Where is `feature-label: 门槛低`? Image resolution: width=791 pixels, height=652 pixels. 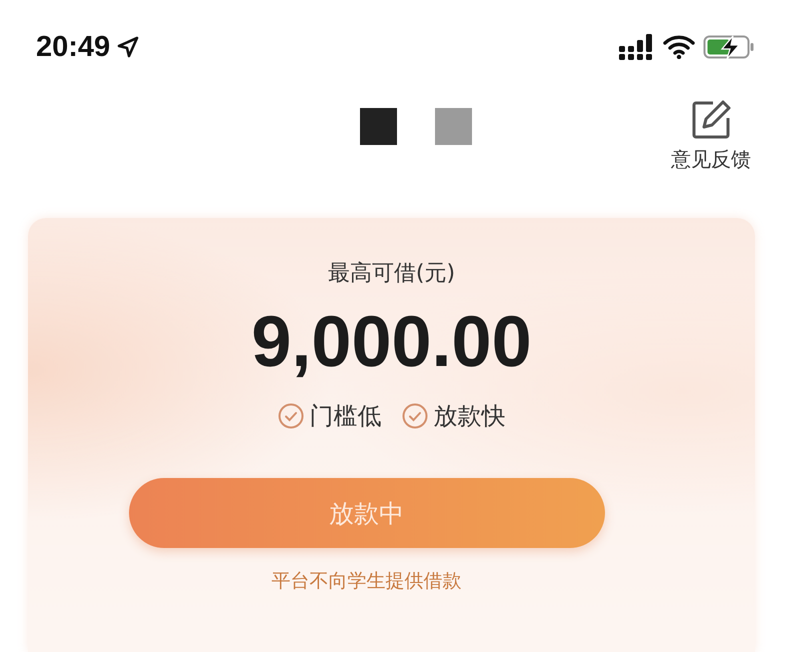 feature-label: 门槛低 is located at coordinates (346, 416).